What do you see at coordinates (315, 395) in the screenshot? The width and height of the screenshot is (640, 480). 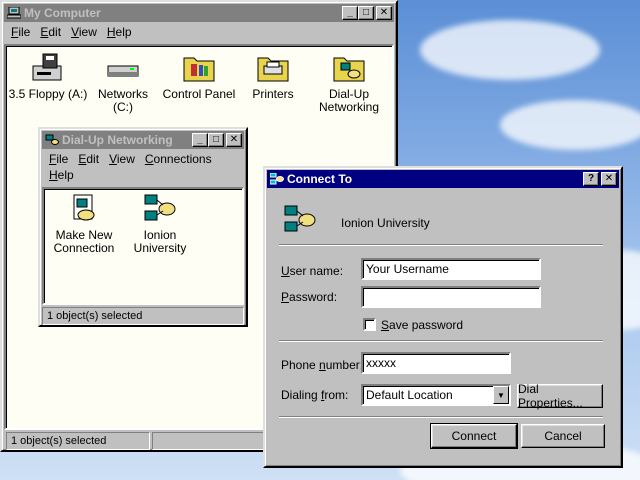 I see `dialing-from-label: Dialing from:` at bounding box center [315, 395].